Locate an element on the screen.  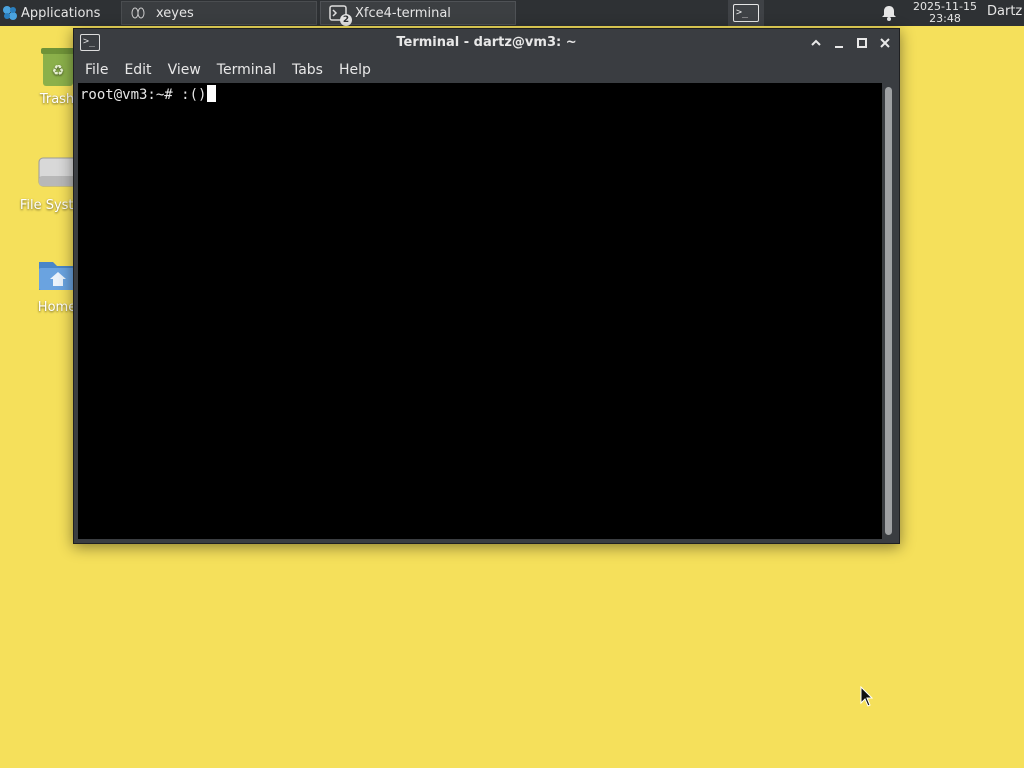
scrollbar is located at coordinates (889, 311).